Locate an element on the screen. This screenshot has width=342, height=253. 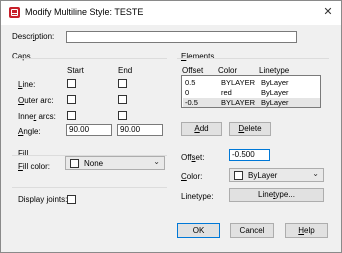
inner-arcs-label: Inner arcs: is located at coordinates (37, 116).